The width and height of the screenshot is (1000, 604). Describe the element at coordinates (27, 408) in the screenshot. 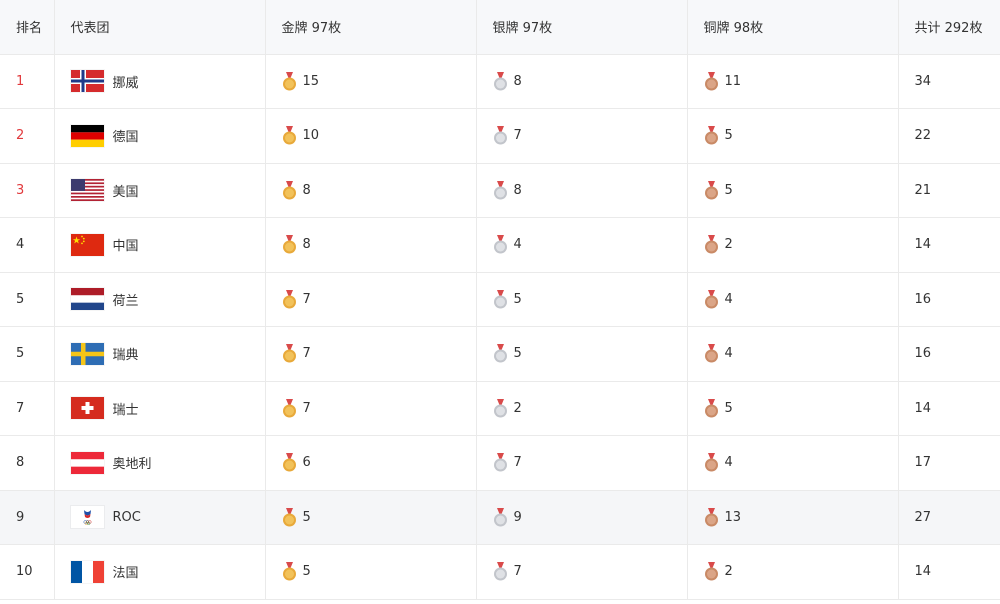

I see `rank-cell: 7` at that location.